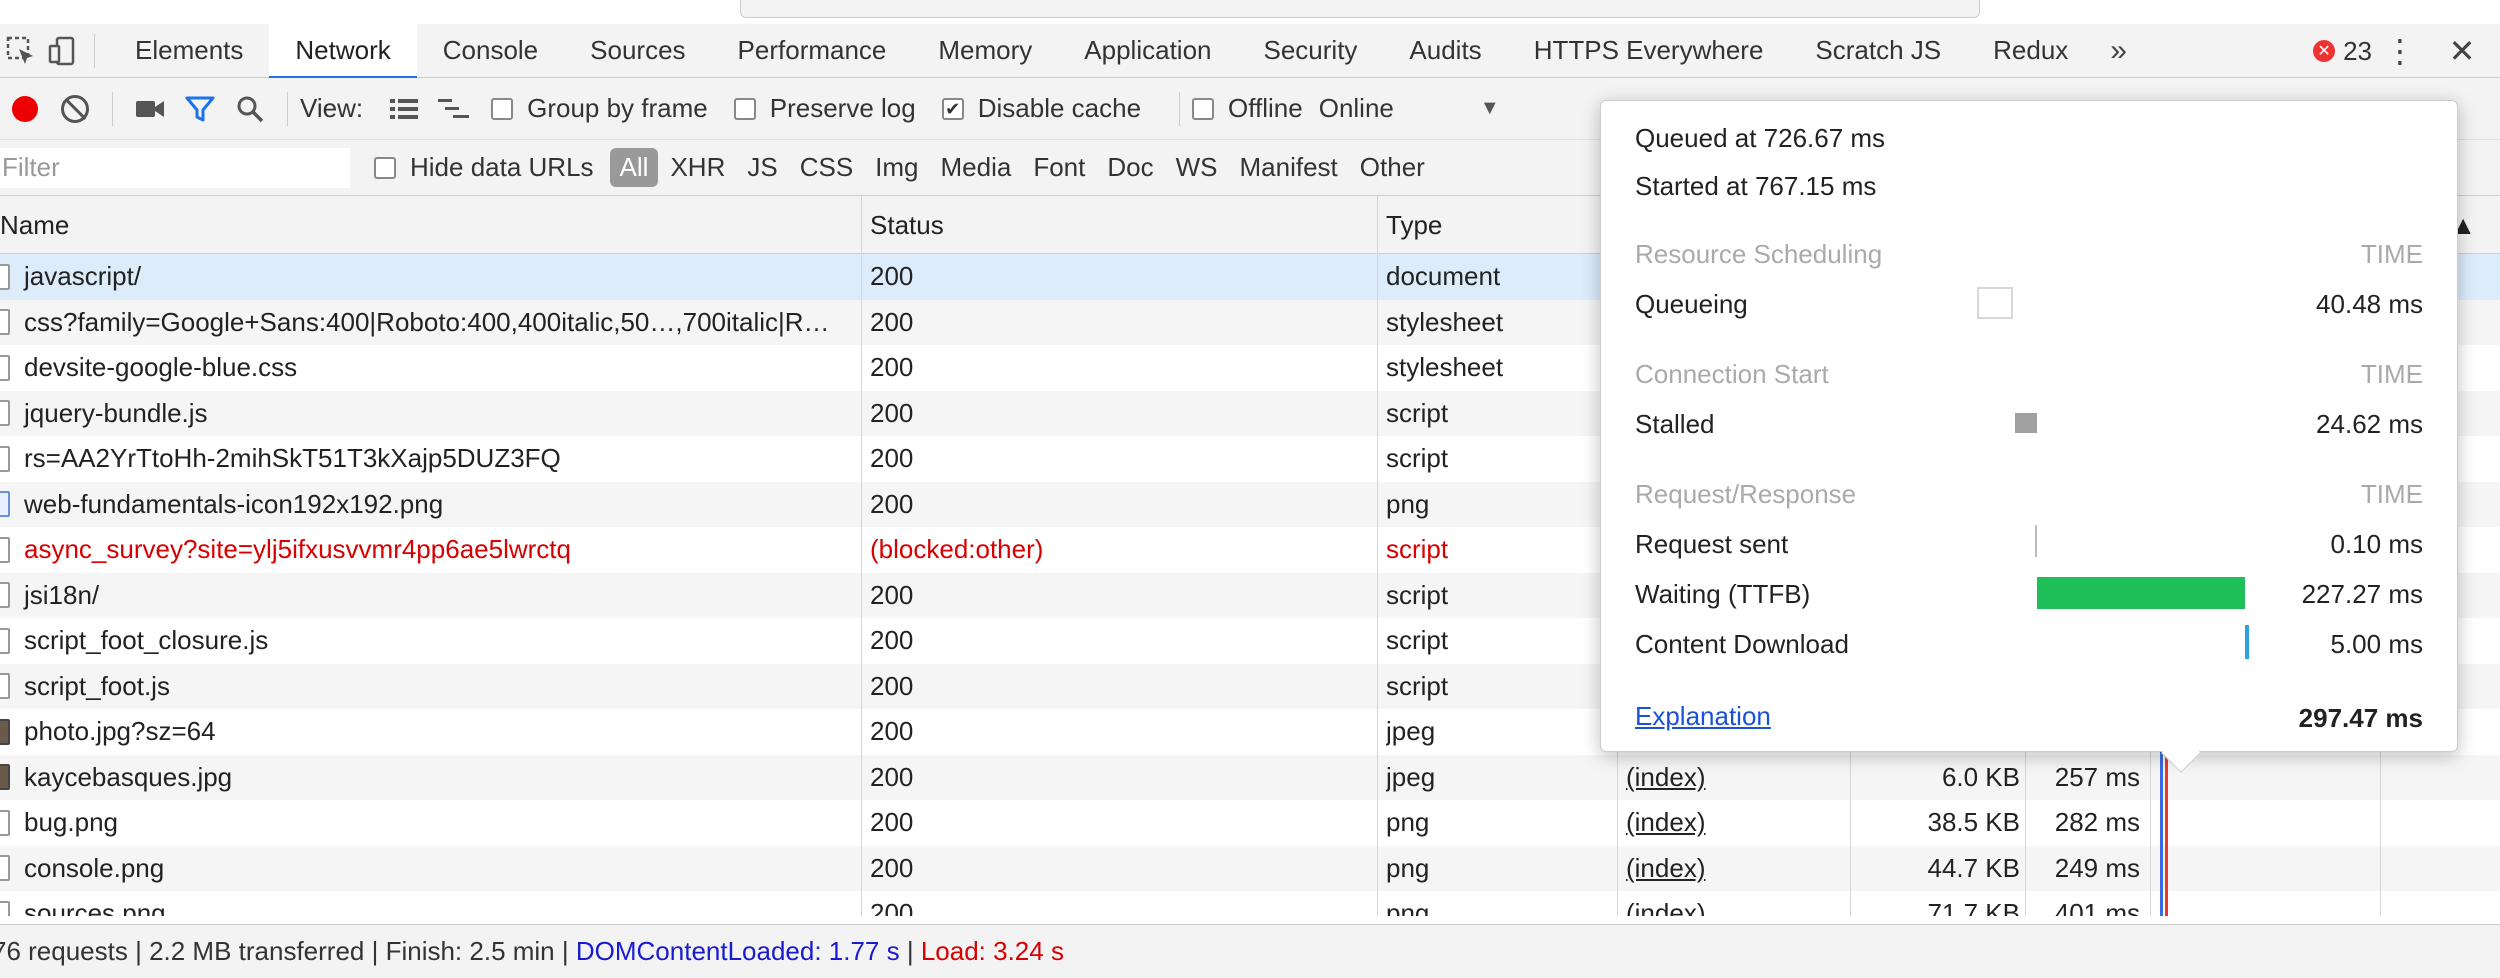 This screenshot has height=978, width=2500. I want to click on filter-type-font: Font, so click(1059, 167).